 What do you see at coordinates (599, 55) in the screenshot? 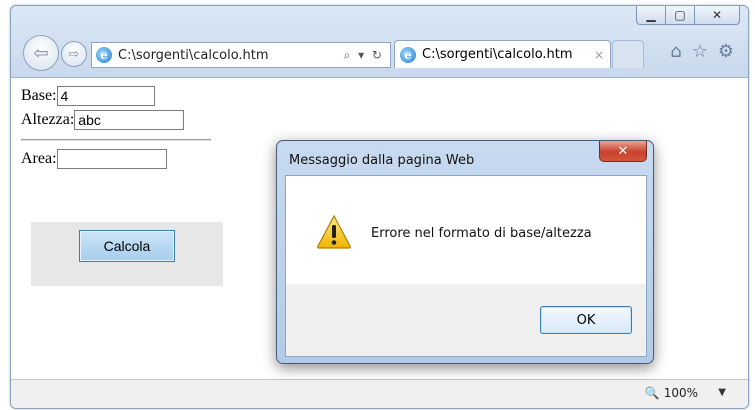
I see `tab-close-icon: ×` at bounding box center [599, 55].